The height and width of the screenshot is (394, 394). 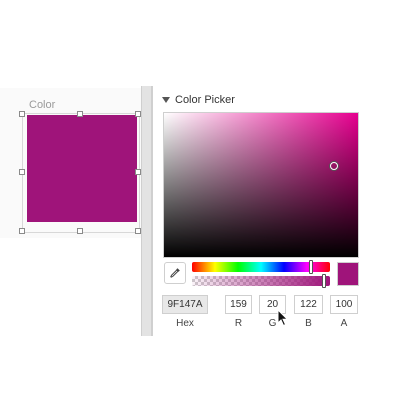 What do you see at coordinates (283, 318) in the screenshot?
I see `mouse-pointer-icon` at bounding box center [283, 318].